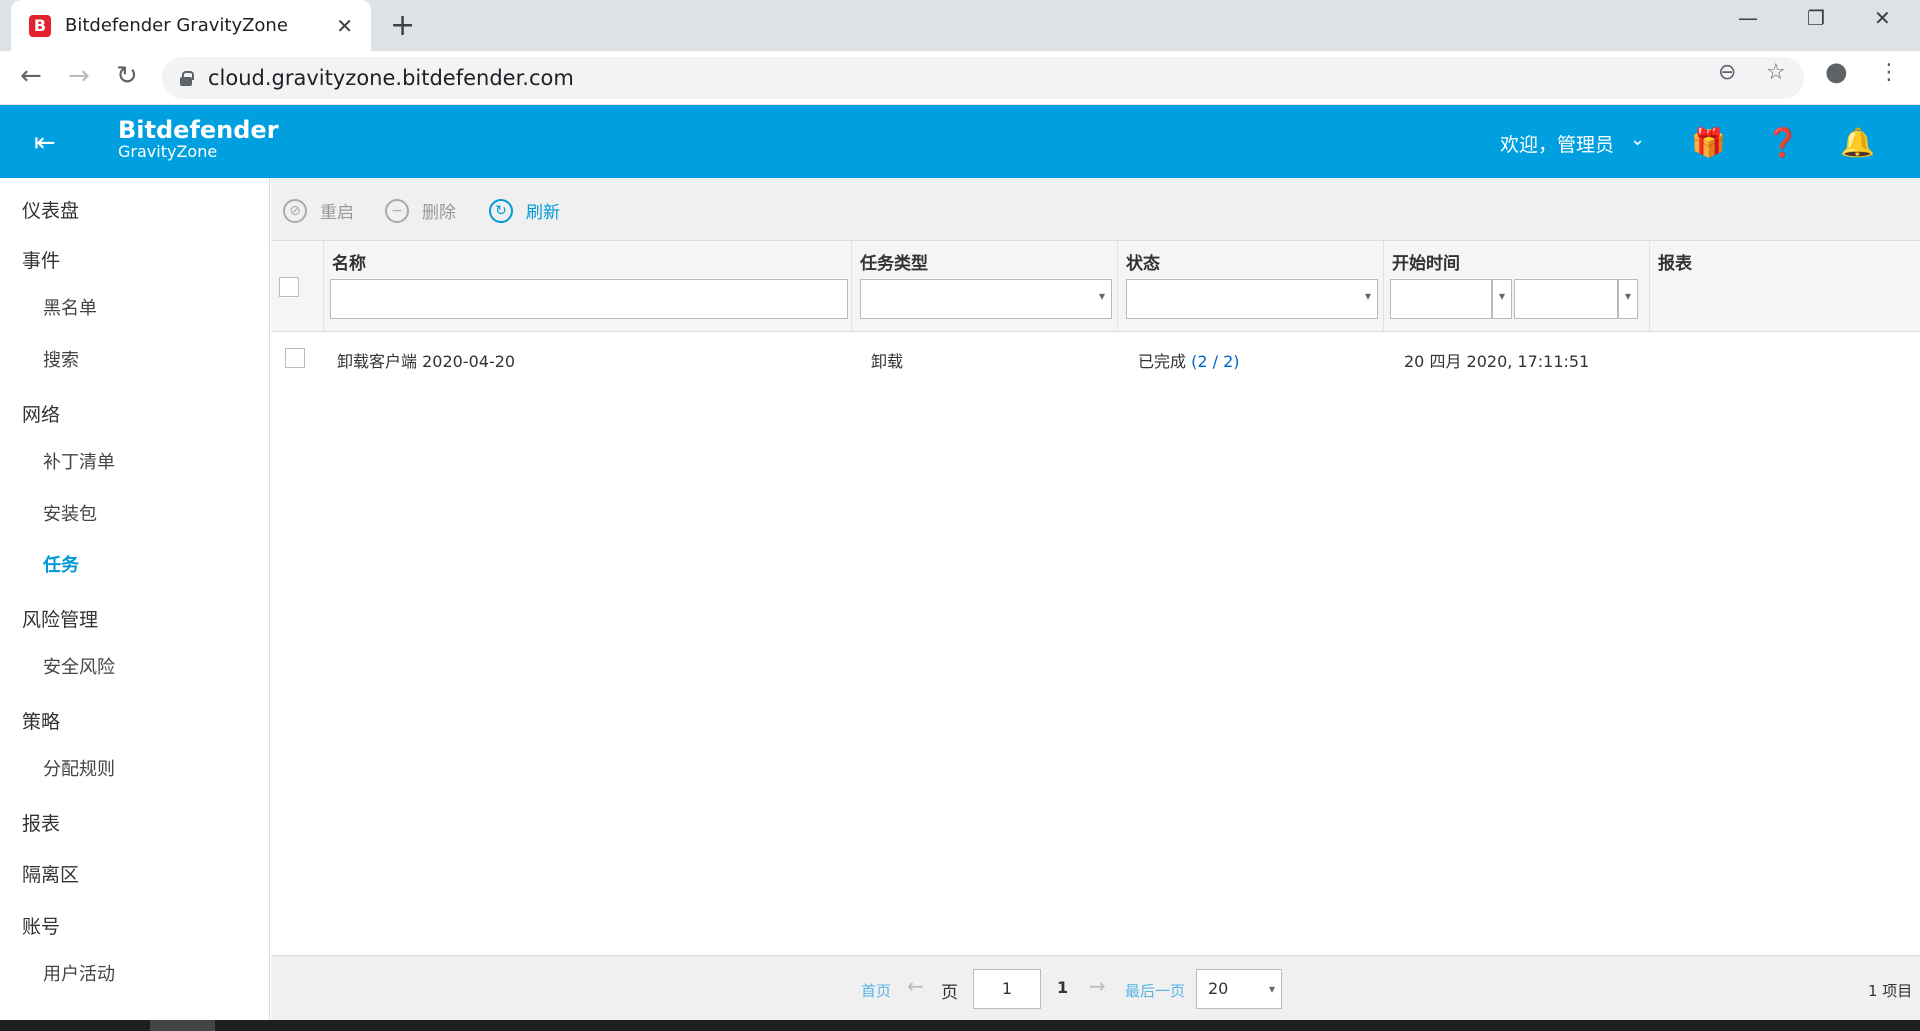 The width and height of the screenshot is (1920, 1031). What do you see at coordinates (1189, 360) in the screenshot?
I see `task-status: 已完成 (2 / 2)` at bounding box center [1189, 360].